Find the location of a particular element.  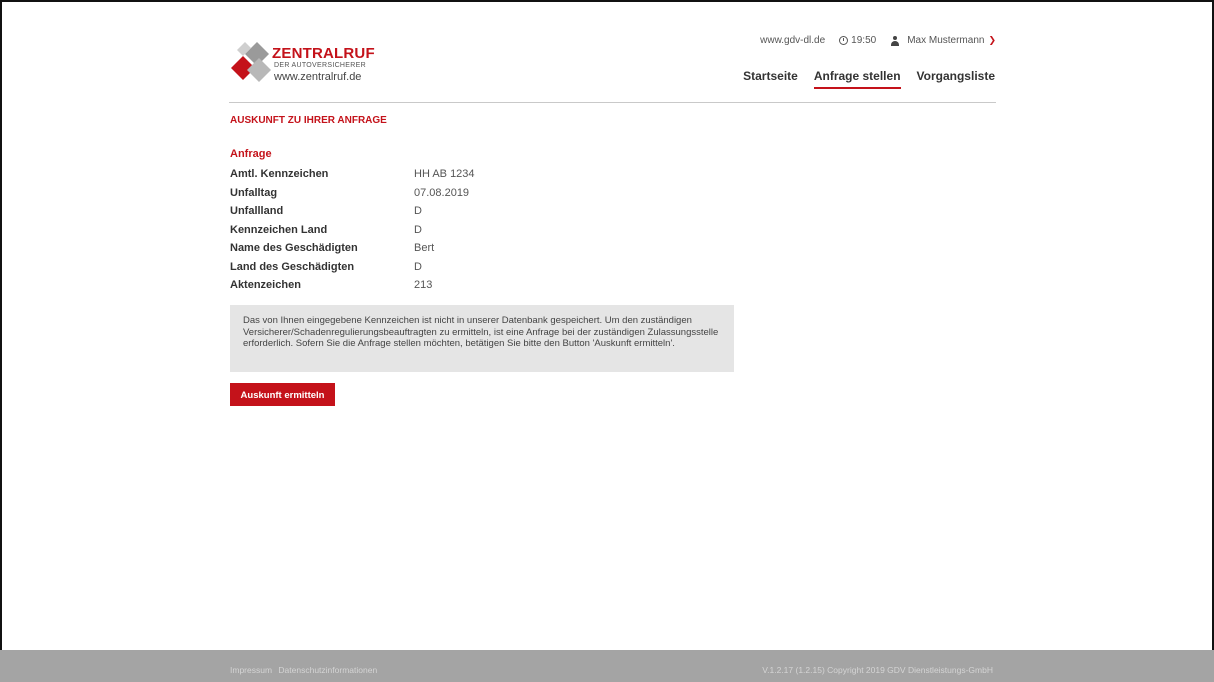

footer-copyright: Copyright 2019 GDV Dienstleistungs-GmbH is located at coordinates (910, 670).